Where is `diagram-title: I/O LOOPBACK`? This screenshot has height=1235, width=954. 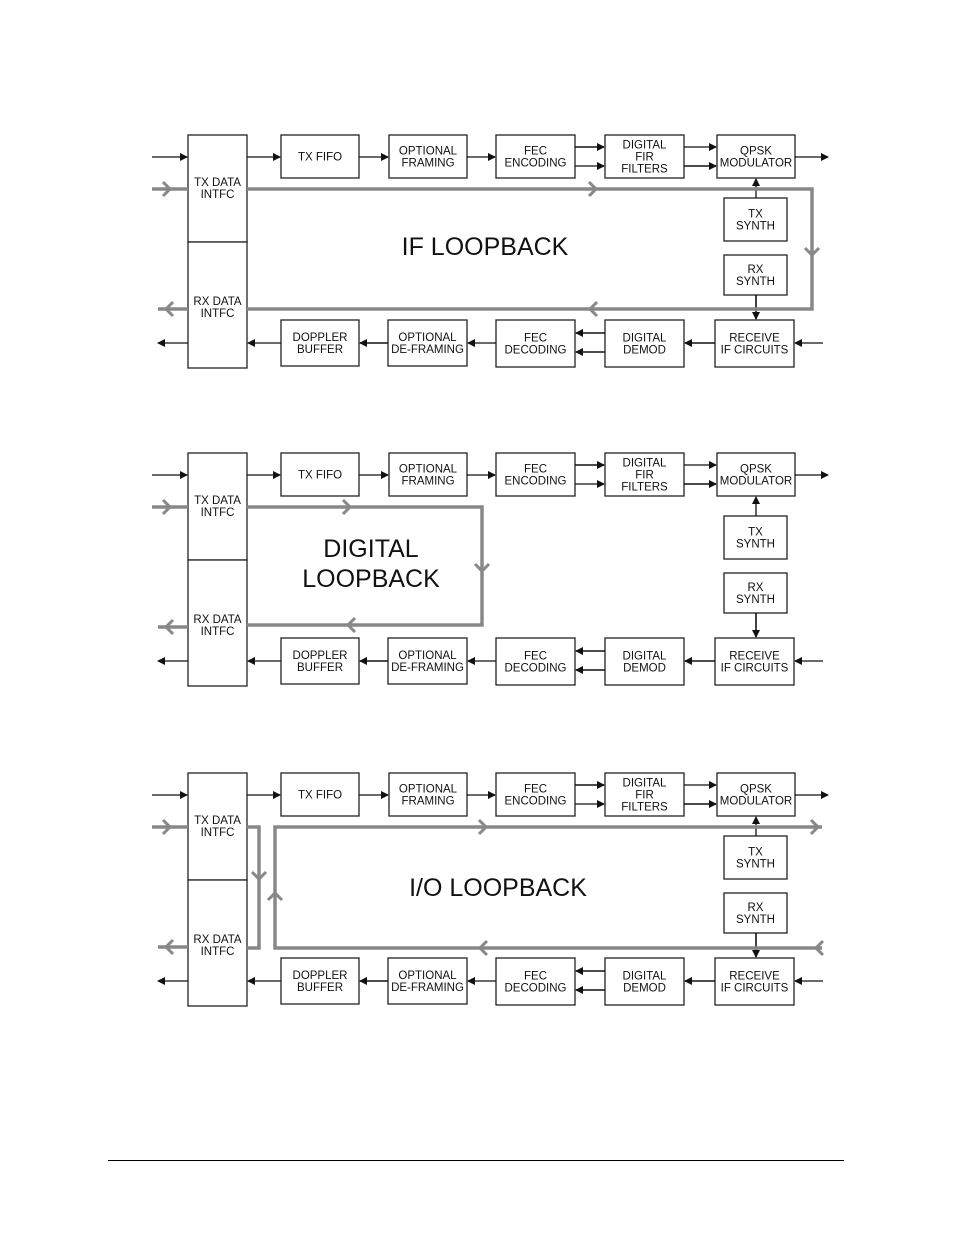 diagram-title: I/O LOOPBACK is located at coordinates (498, 888).